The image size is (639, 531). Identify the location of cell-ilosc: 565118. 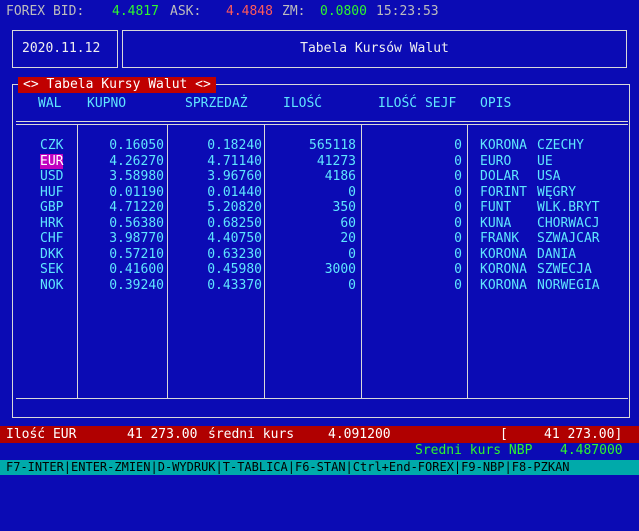
(332, 145).